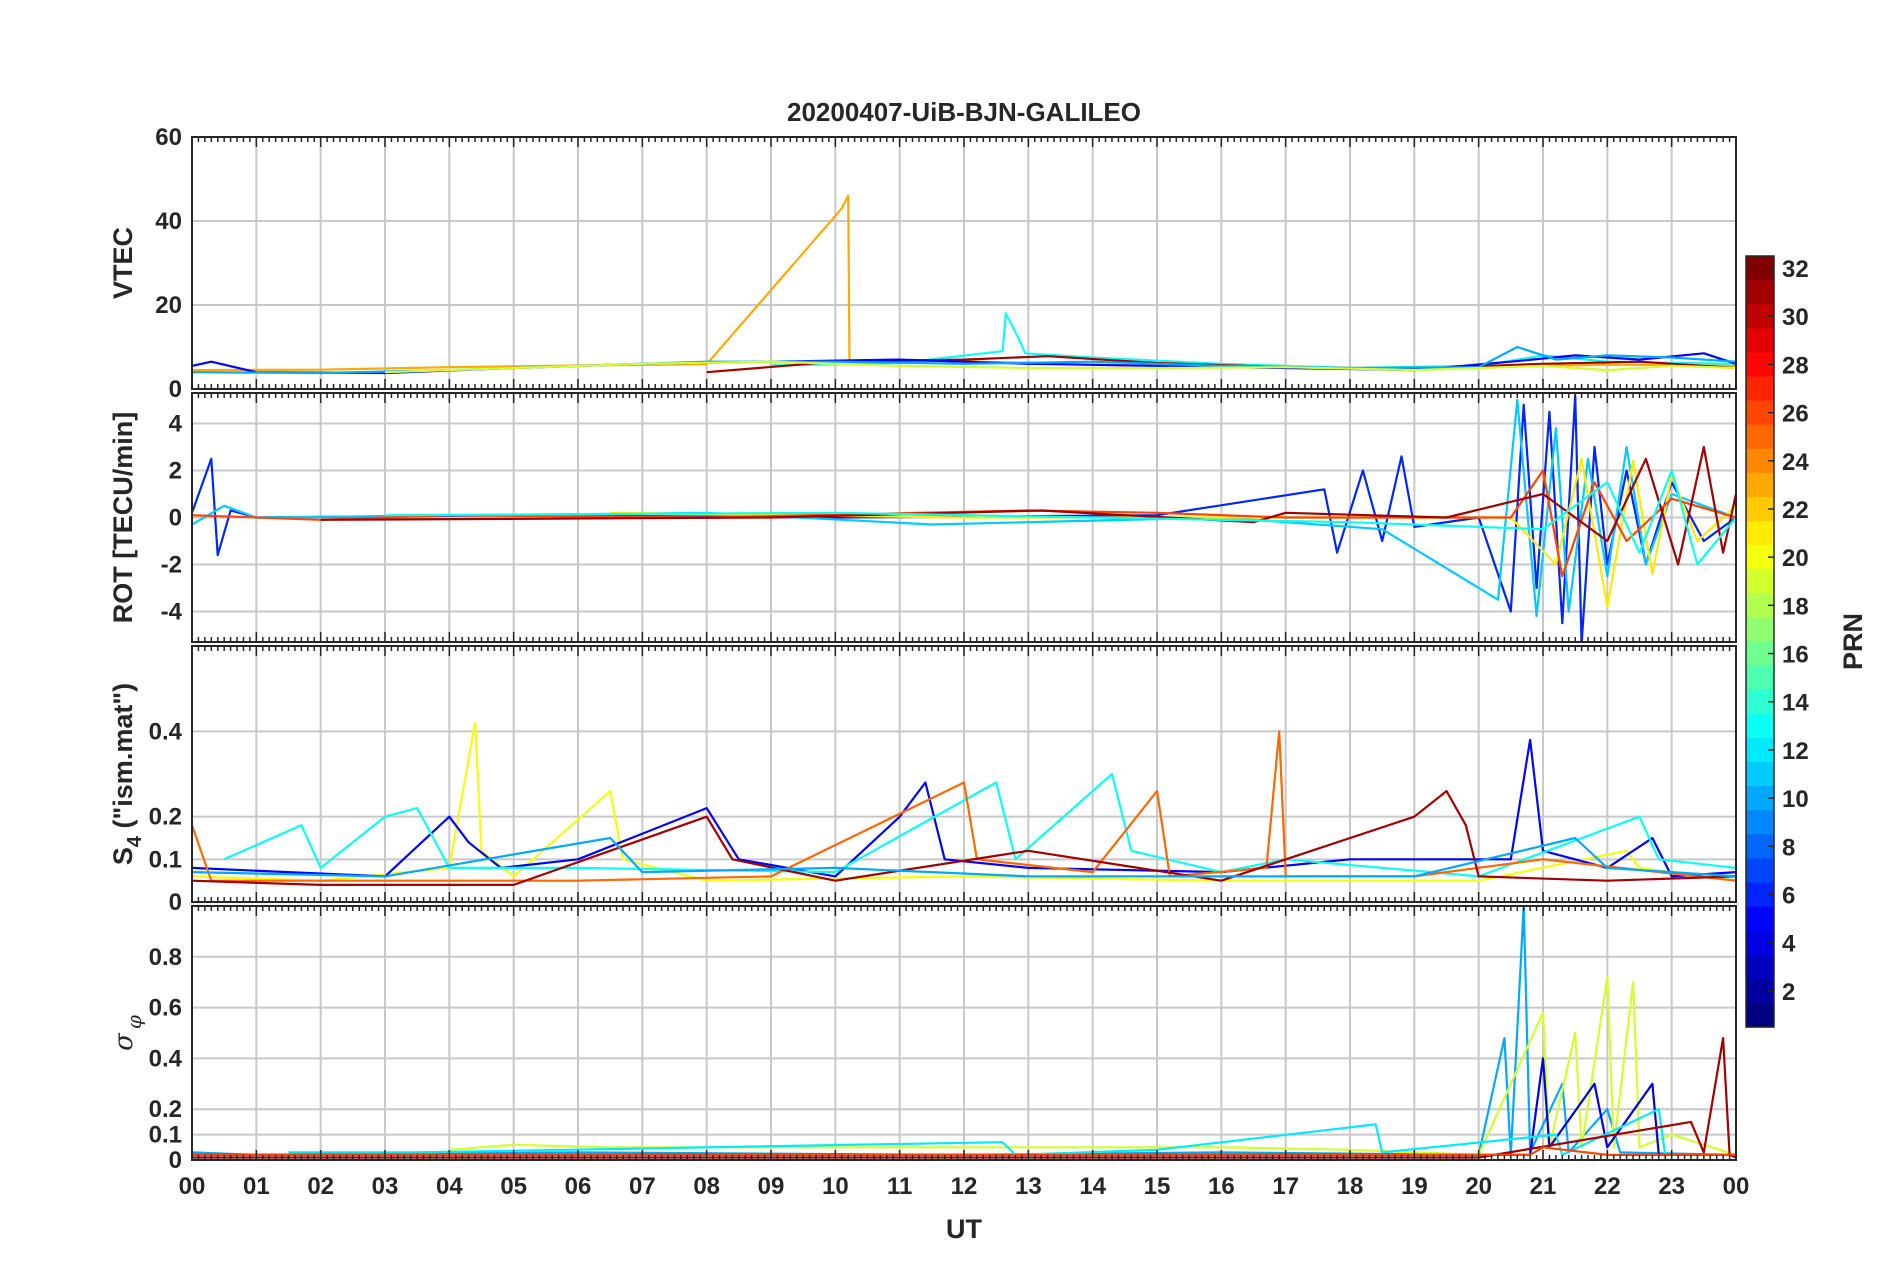 This screenshot has width=1902, height=1272. Describe the element at coordinates (172, 611) in the screenshot. I see `y-tick-label: -4` at that location.